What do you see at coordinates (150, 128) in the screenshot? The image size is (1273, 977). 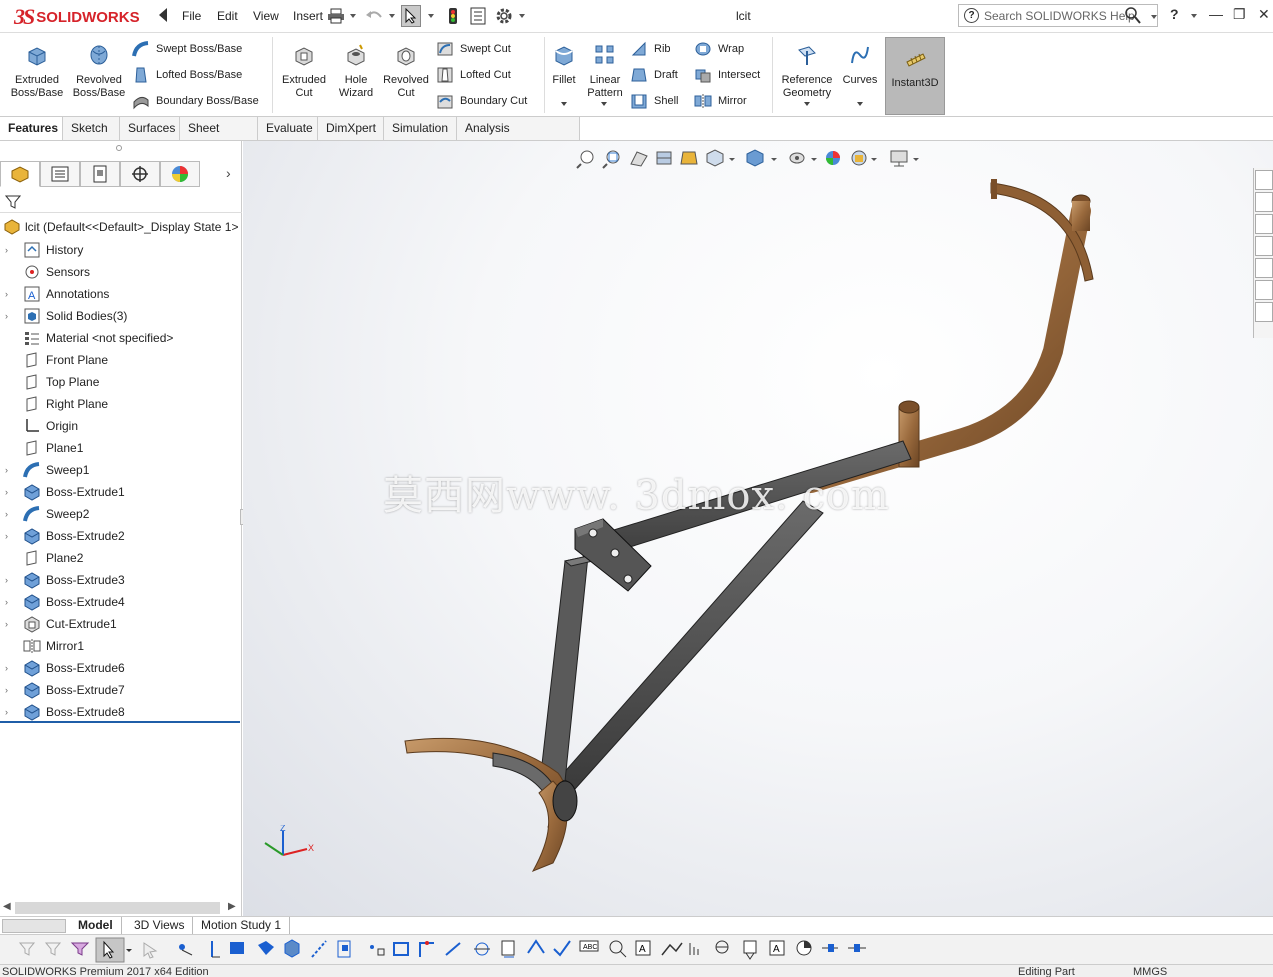 I see `tab-surfaces: Surfaces` at bounding box center [150, 128].